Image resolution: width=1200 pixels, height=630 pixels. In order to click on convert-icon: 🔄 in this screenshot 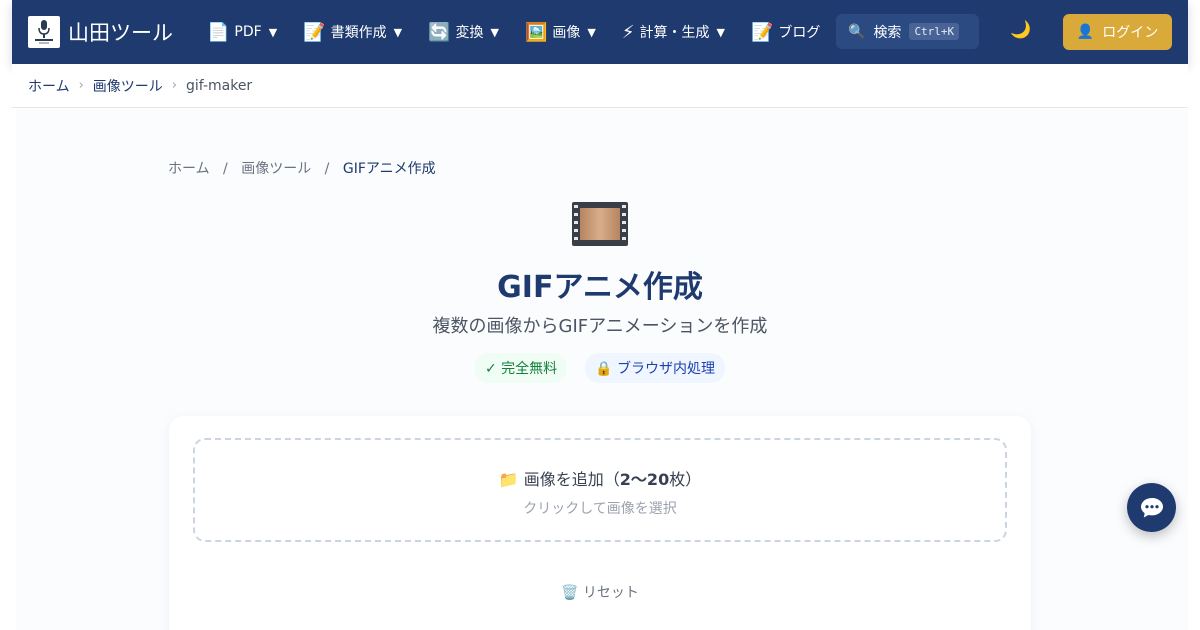, I will do `click(439, 32)`.